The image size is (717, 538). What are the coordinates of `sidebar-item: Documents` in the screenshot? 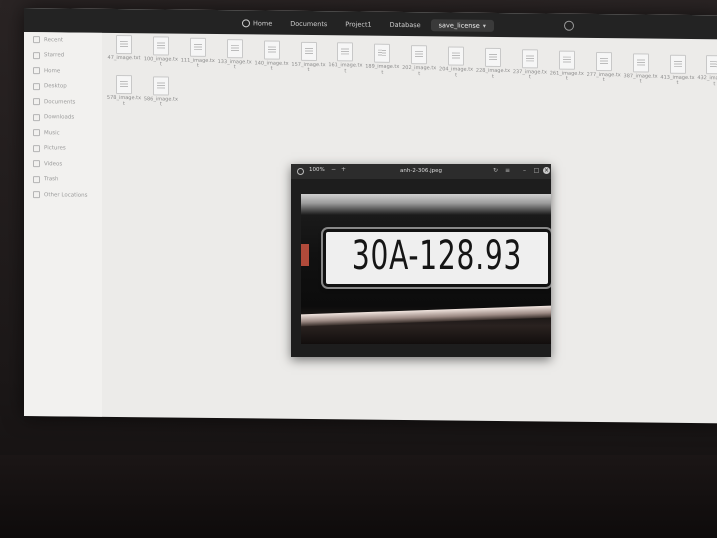 It's located at (63, 102).